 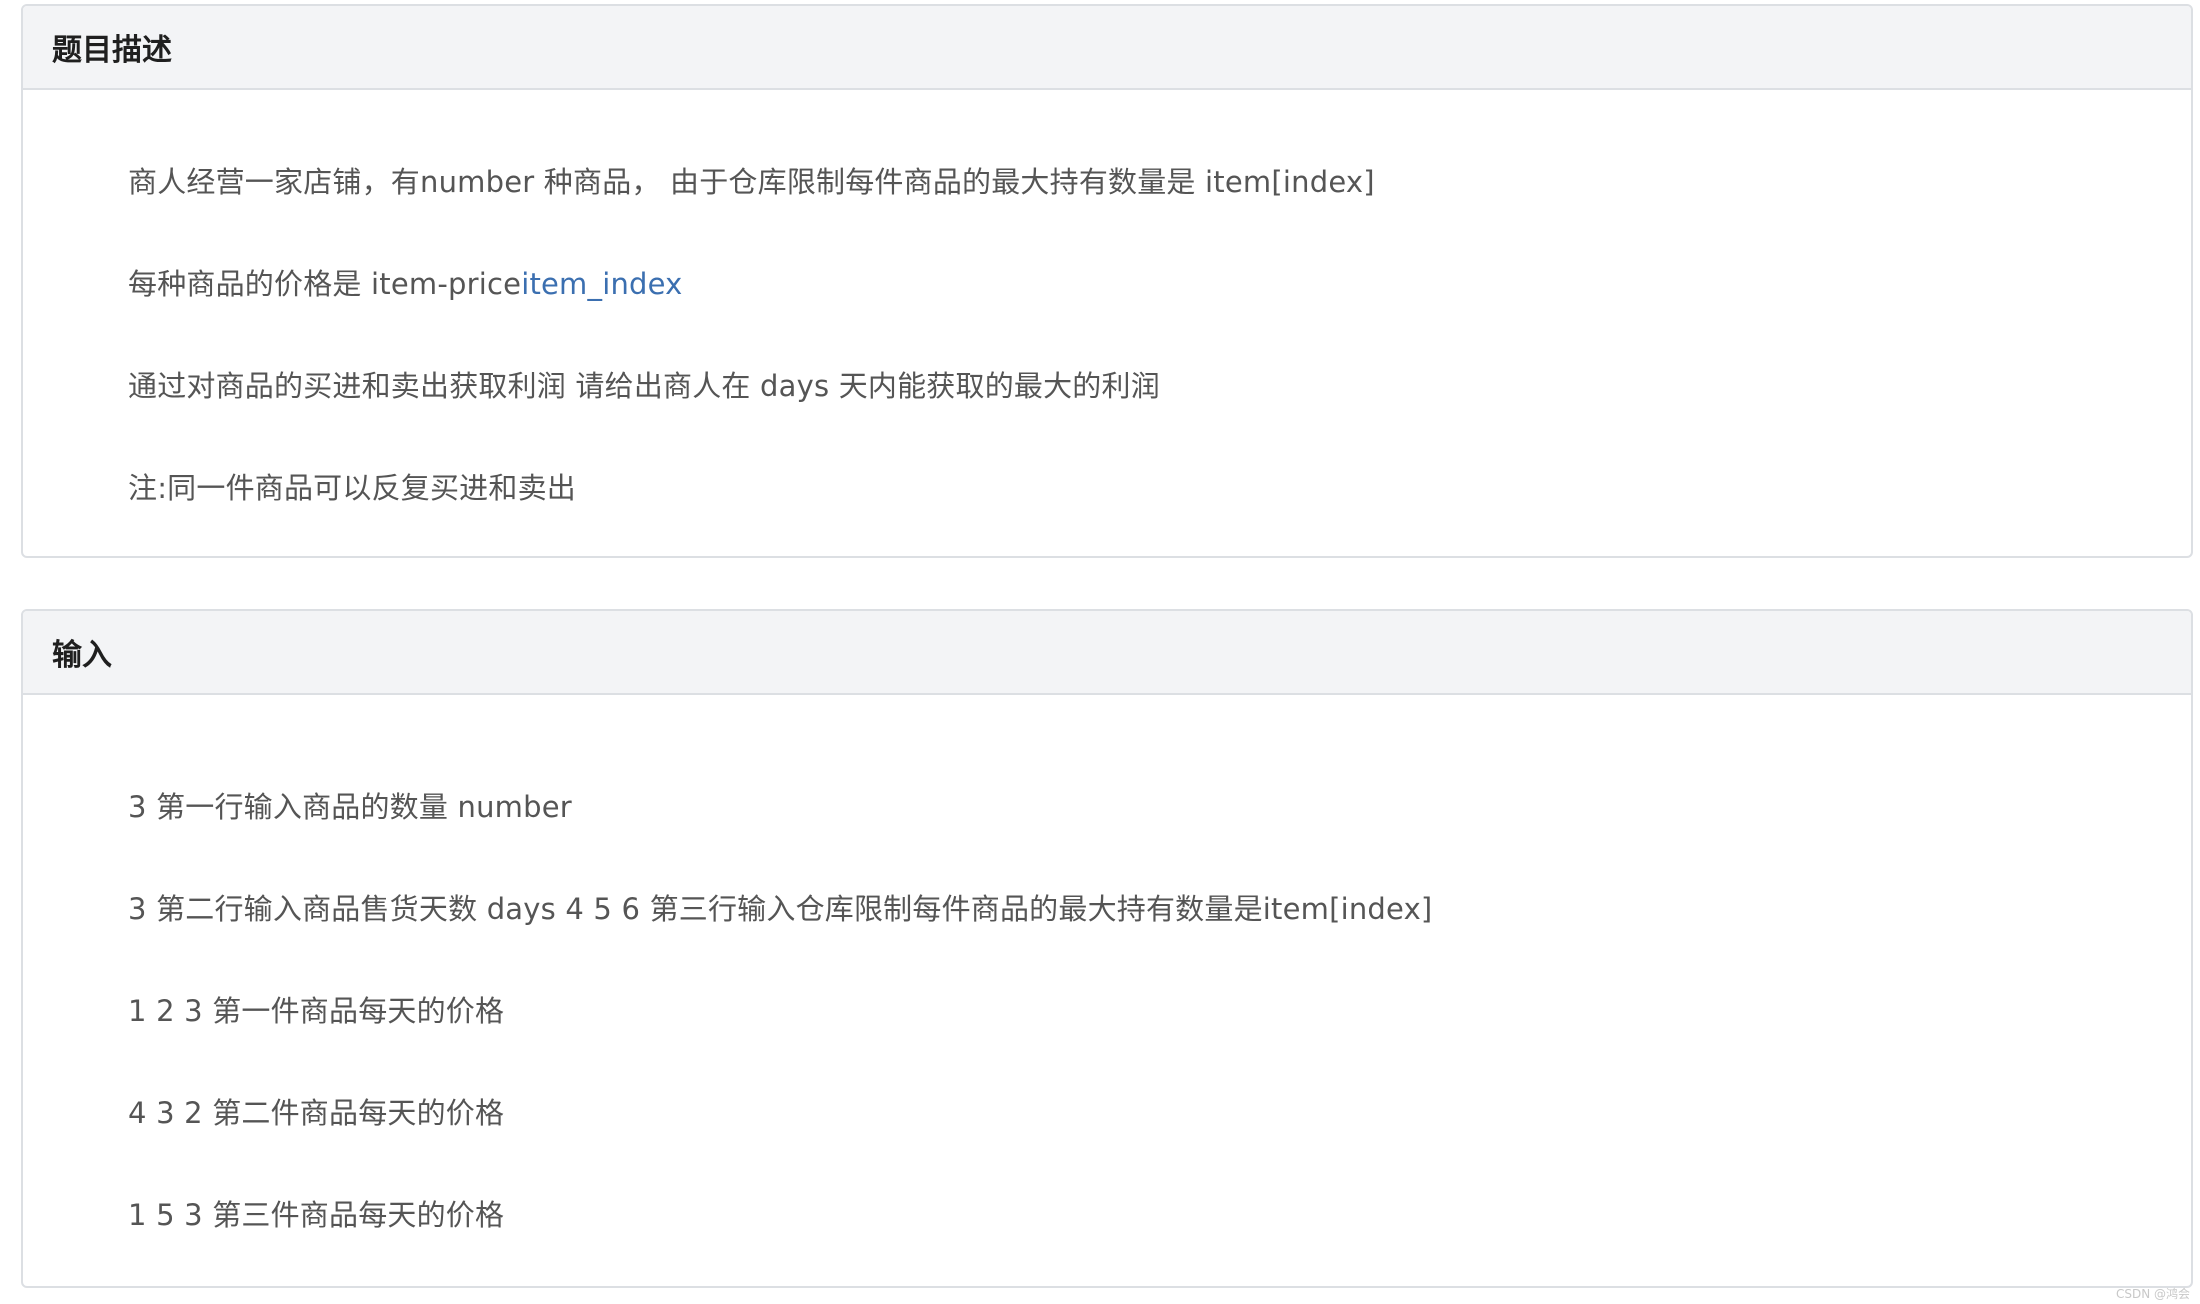 I want to click on description-line-3: 注:同一件商品可以反复买进和卖出, so click(x=352, y=488).